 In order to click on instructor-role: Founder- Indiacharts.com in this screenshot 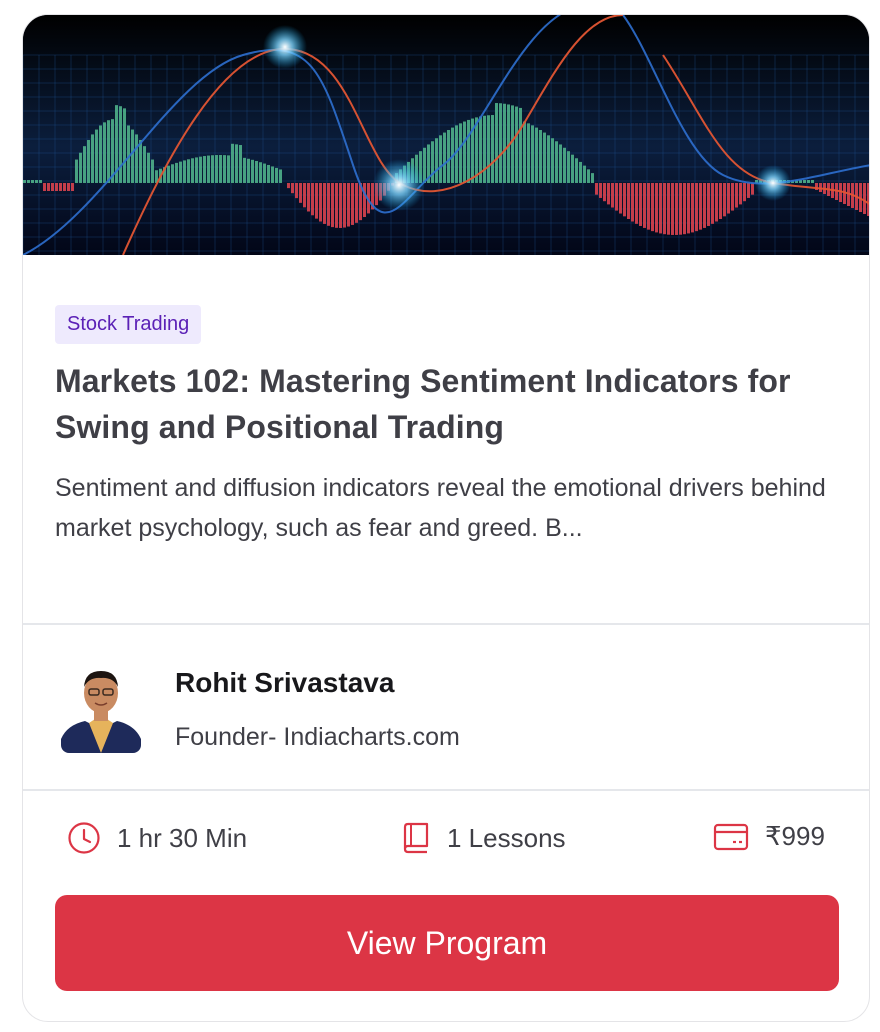, I will do `click(317, 737)`.